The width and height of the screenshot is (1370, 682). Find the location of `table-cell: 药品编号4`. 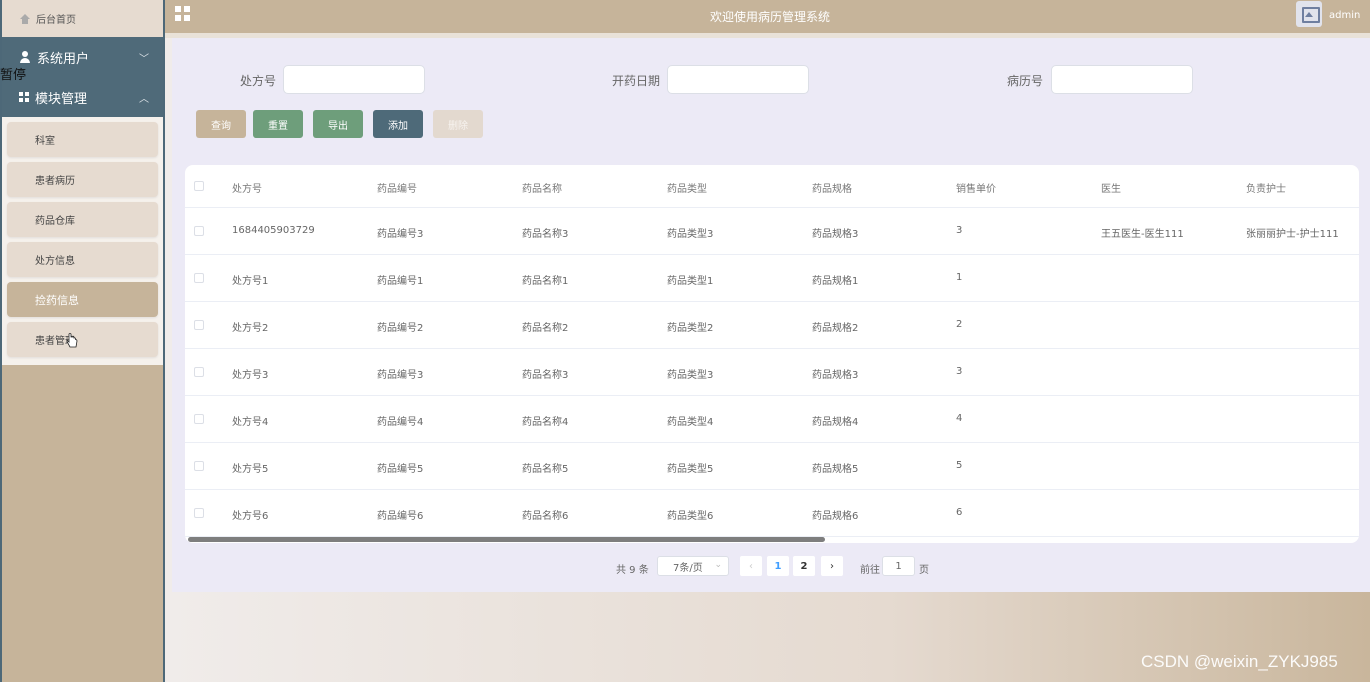

table-cell: 药品编号4 is located at coordinates (400, 422).